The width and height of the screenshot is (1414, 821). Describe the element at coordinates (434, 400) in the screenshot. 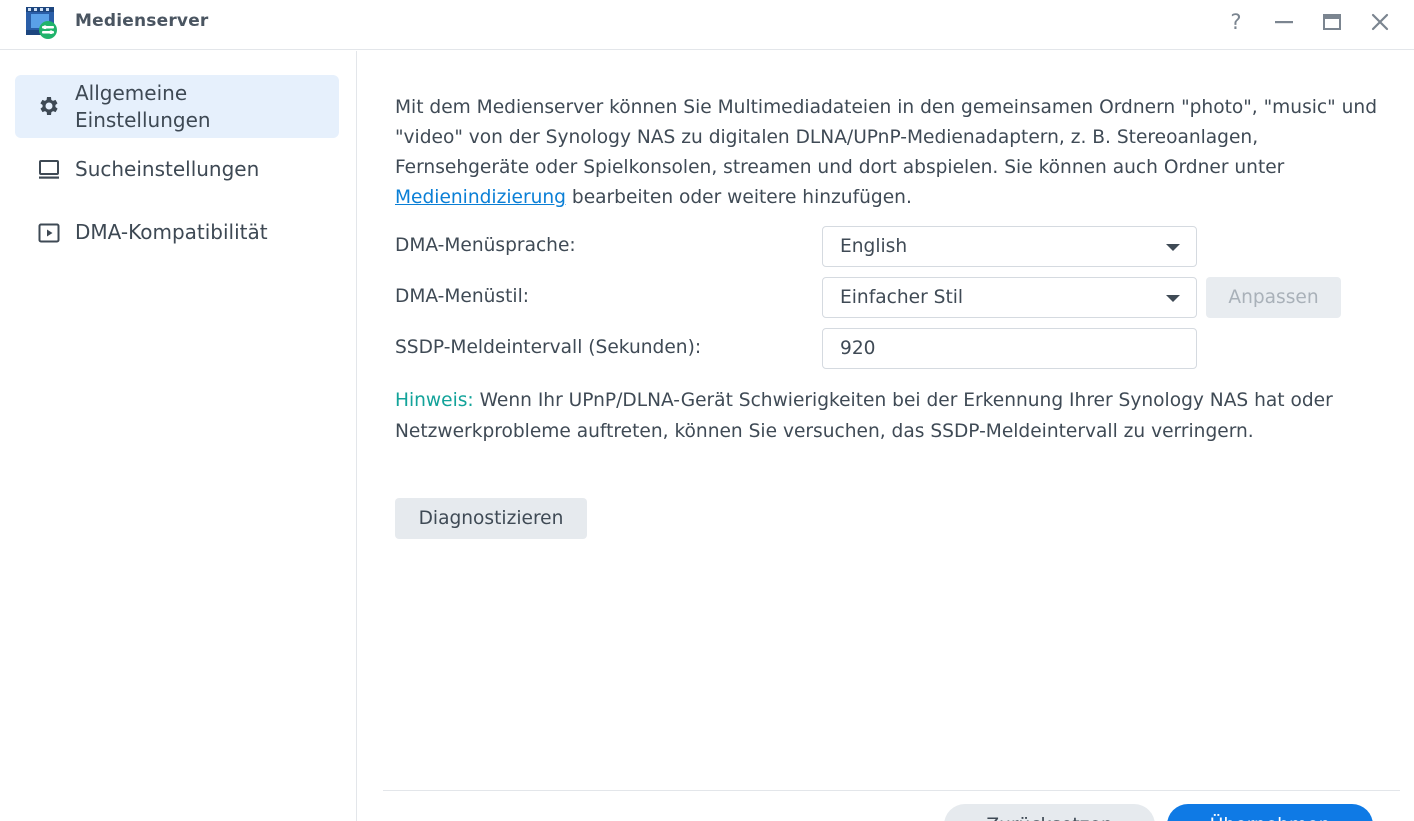

I see `hint-label: Hinweis:` at that location.